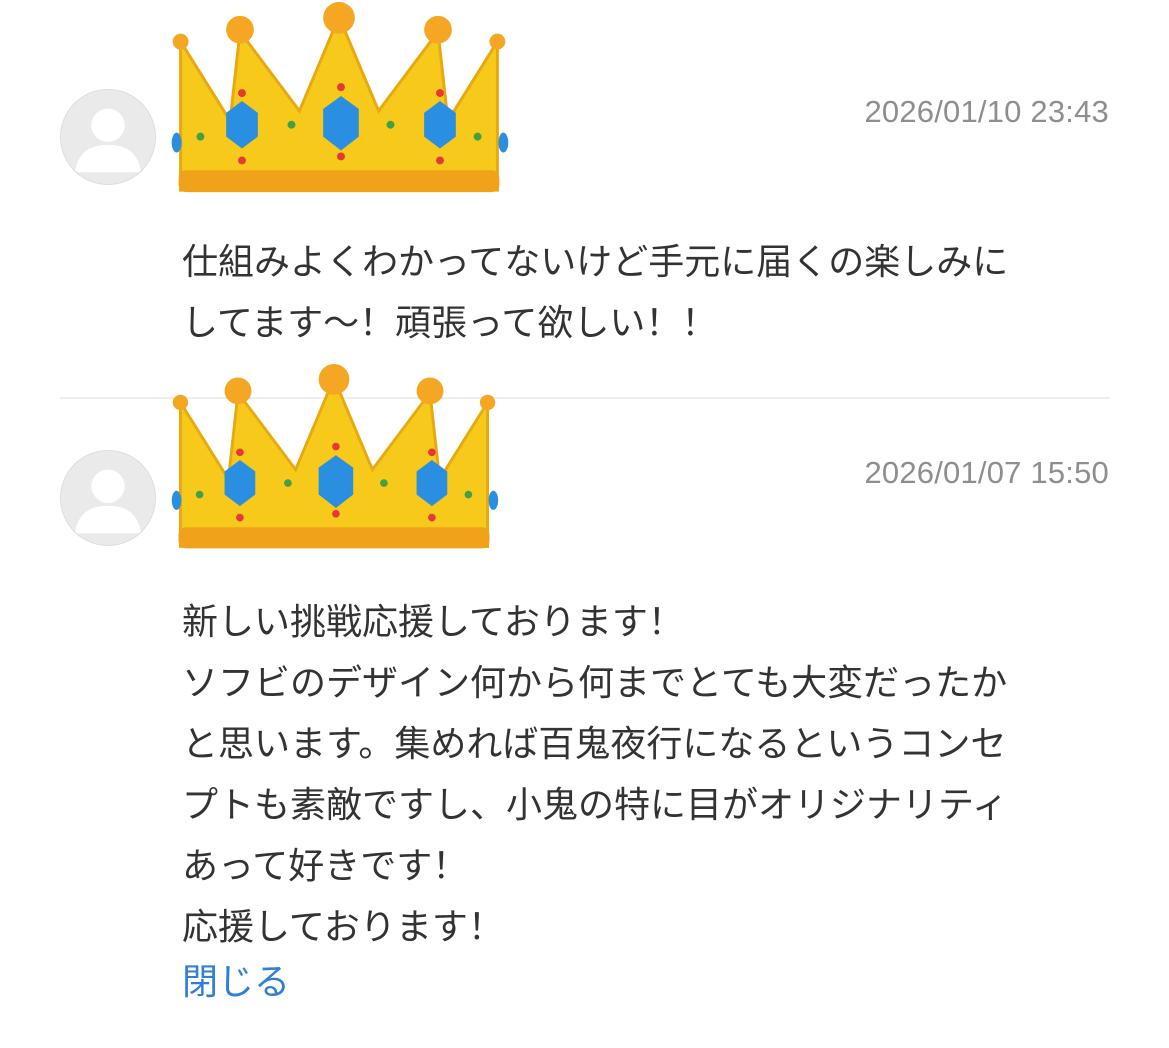 Image resolution: width=1169 pixels, height=1048 pixels. Describe the element at coordinates (986, 472) in the screenshot. I see `comment-timestamp: 2026/01/07 15:50` at that location.